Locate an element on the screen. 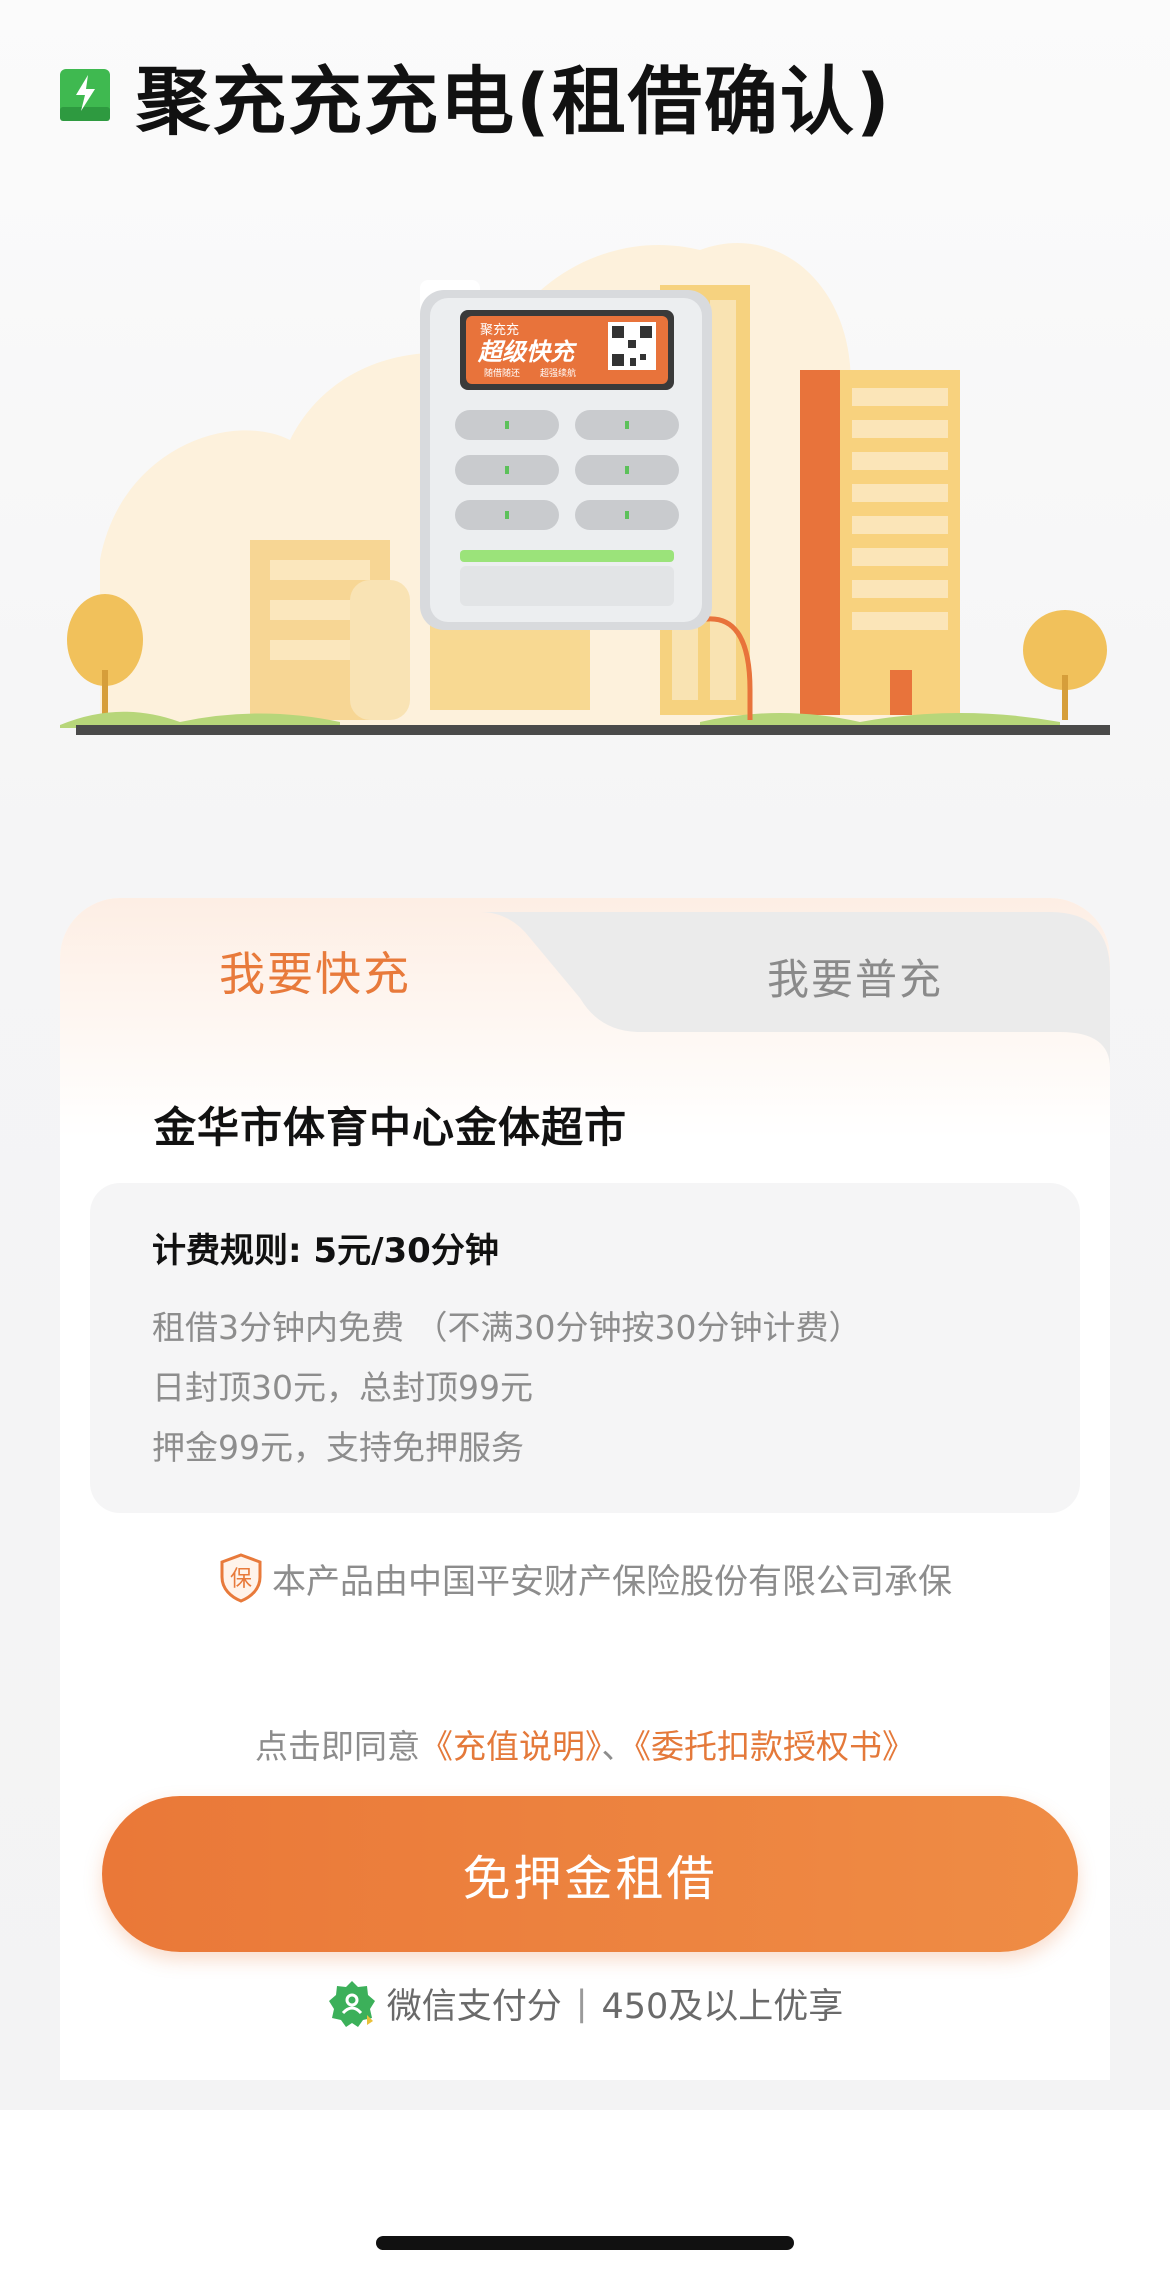 Image resolution: width=1170 pixels, height=2276 pixels. battery-bolt-icon is located at coordinates (85, 95).